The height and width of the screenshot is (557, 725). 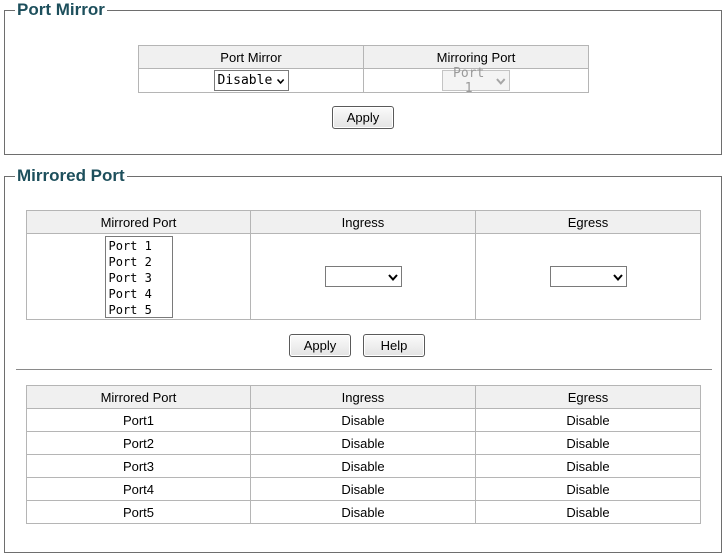 I want to click on port-mirror-mode-select: Disable, so click(x=251, y=80).